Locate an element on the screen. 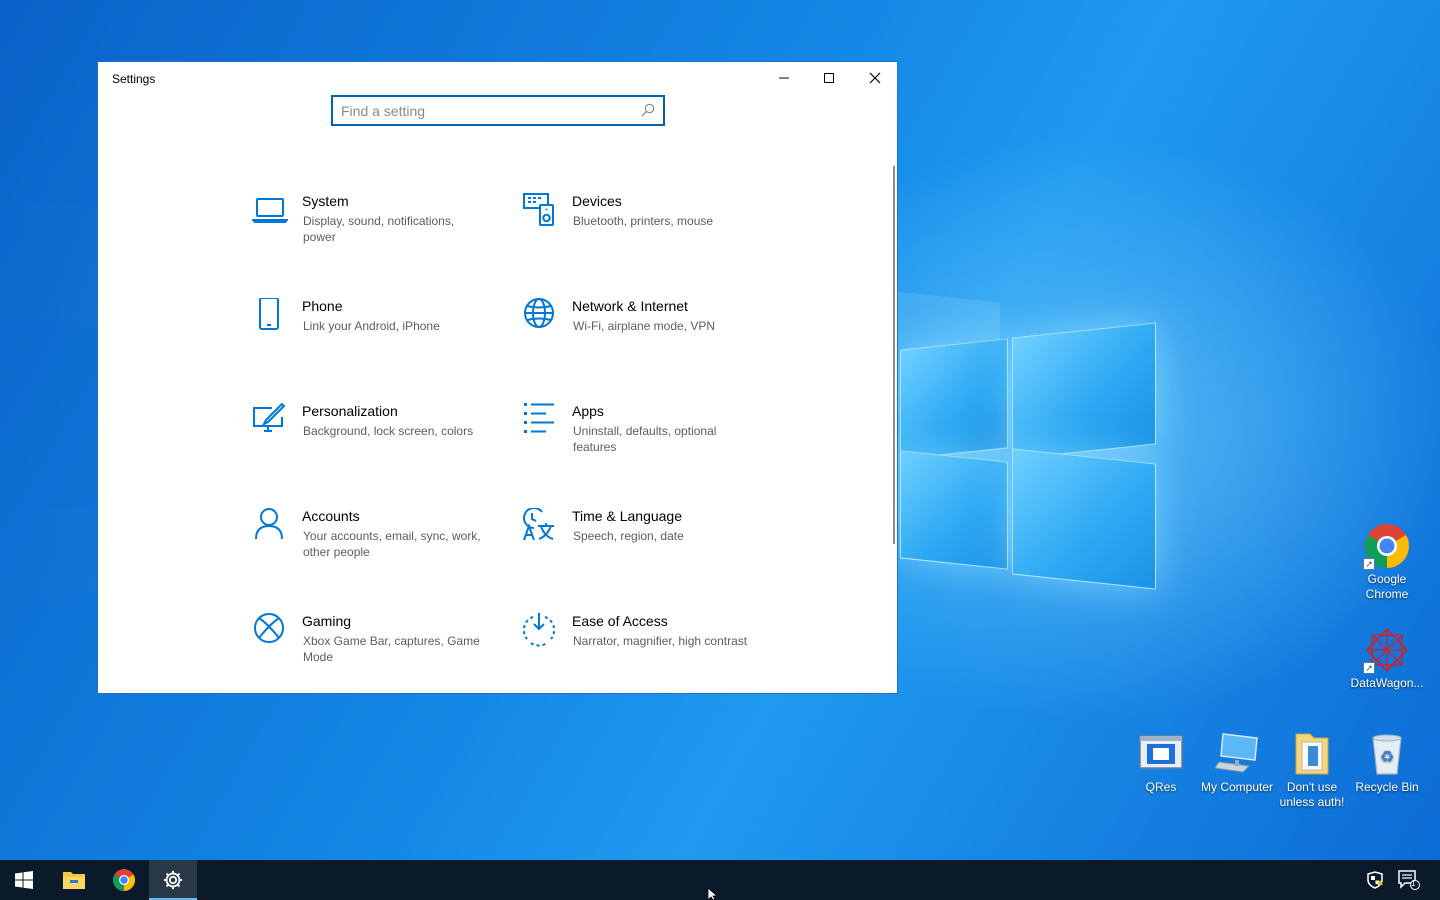  maximize-icon is located at coordinates (829, 78).